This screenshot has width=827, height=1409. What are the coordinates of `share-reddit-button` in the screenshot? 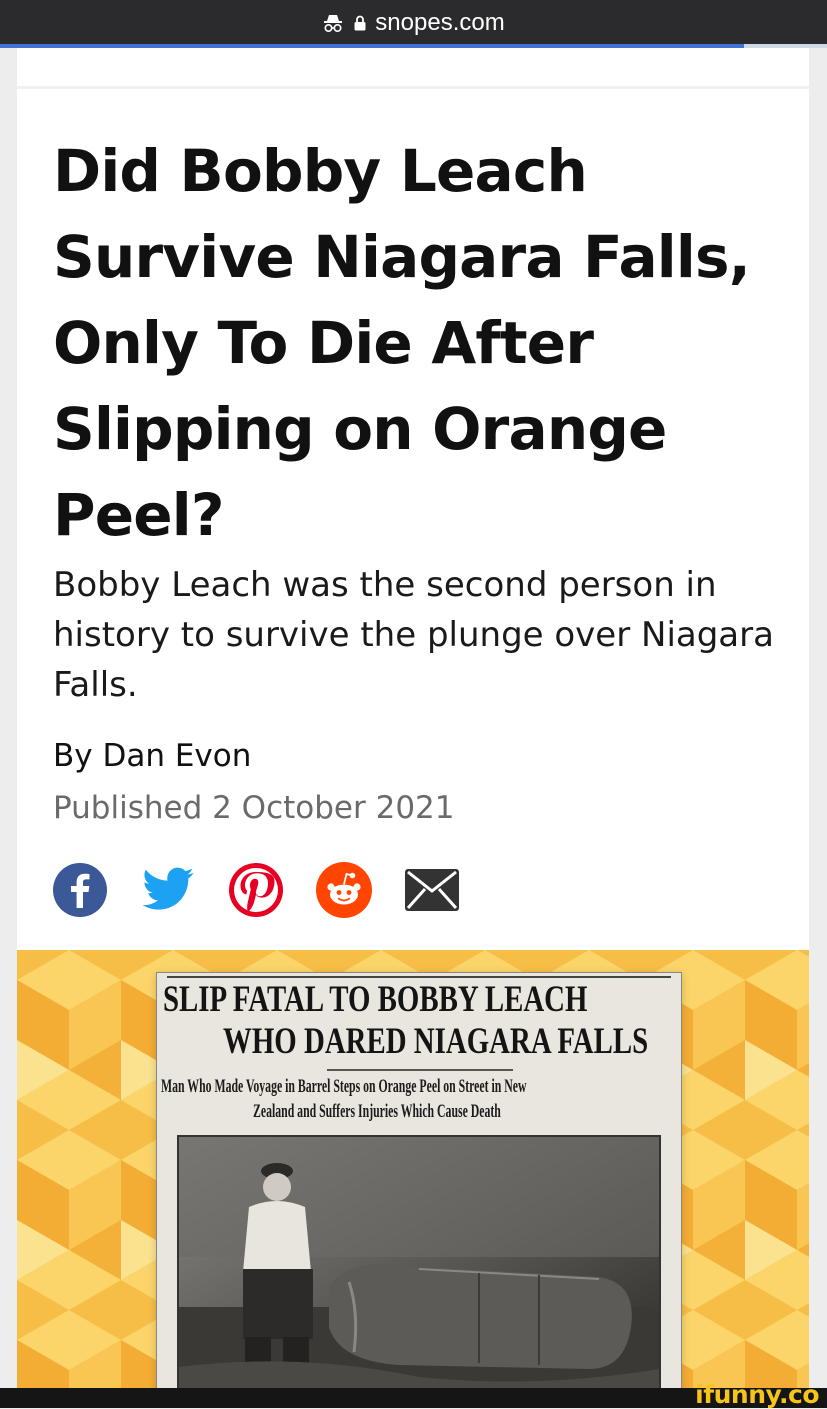 It's located at (344, 890).